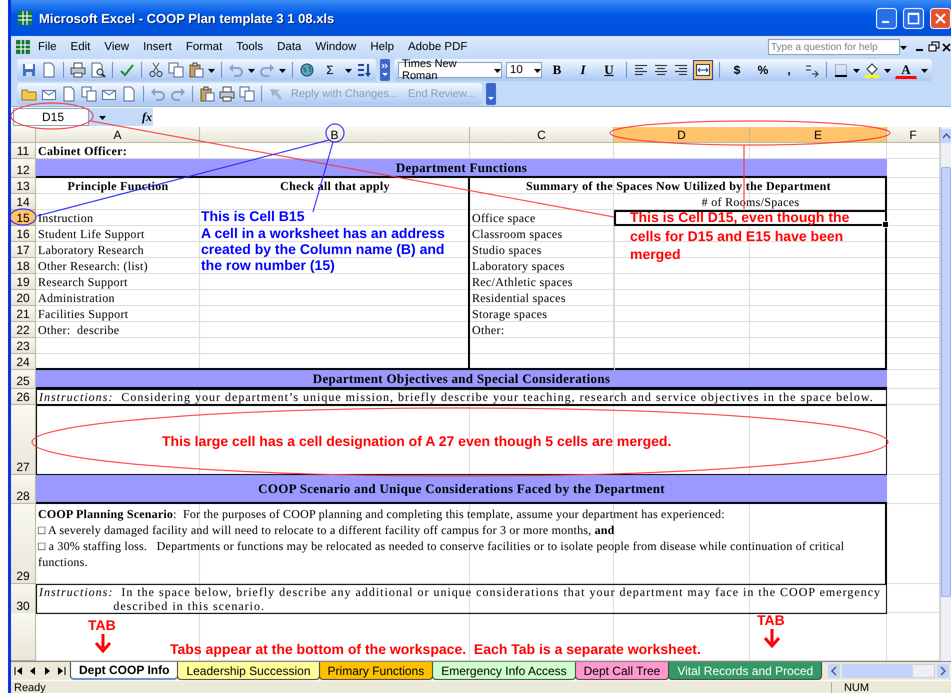 This screenshot has width=951, height=693. Describe the element at coordinates (703, 70) in the screenshot. I see `merge-center-button` at that location.